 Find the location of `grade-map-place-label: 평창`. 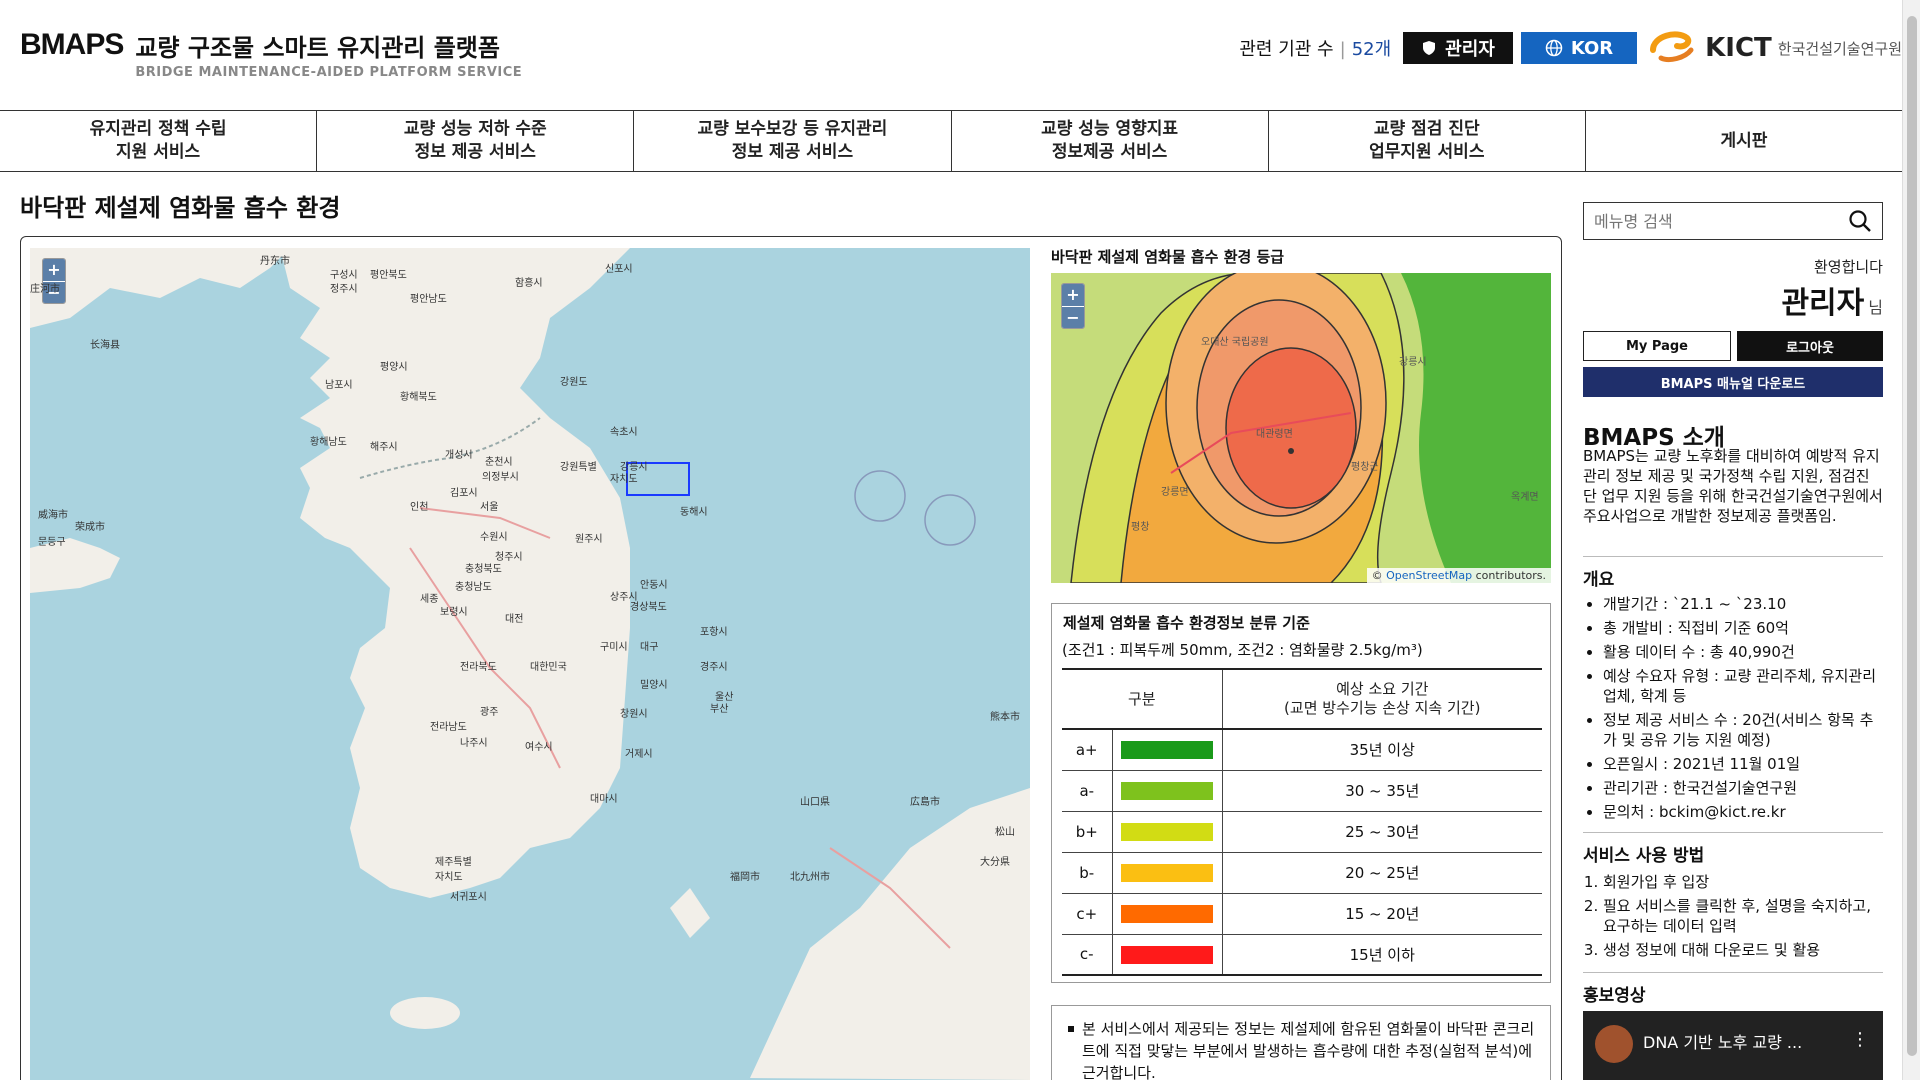

grade-map-place-label: 평창 is located at coordinates (1140, 527).